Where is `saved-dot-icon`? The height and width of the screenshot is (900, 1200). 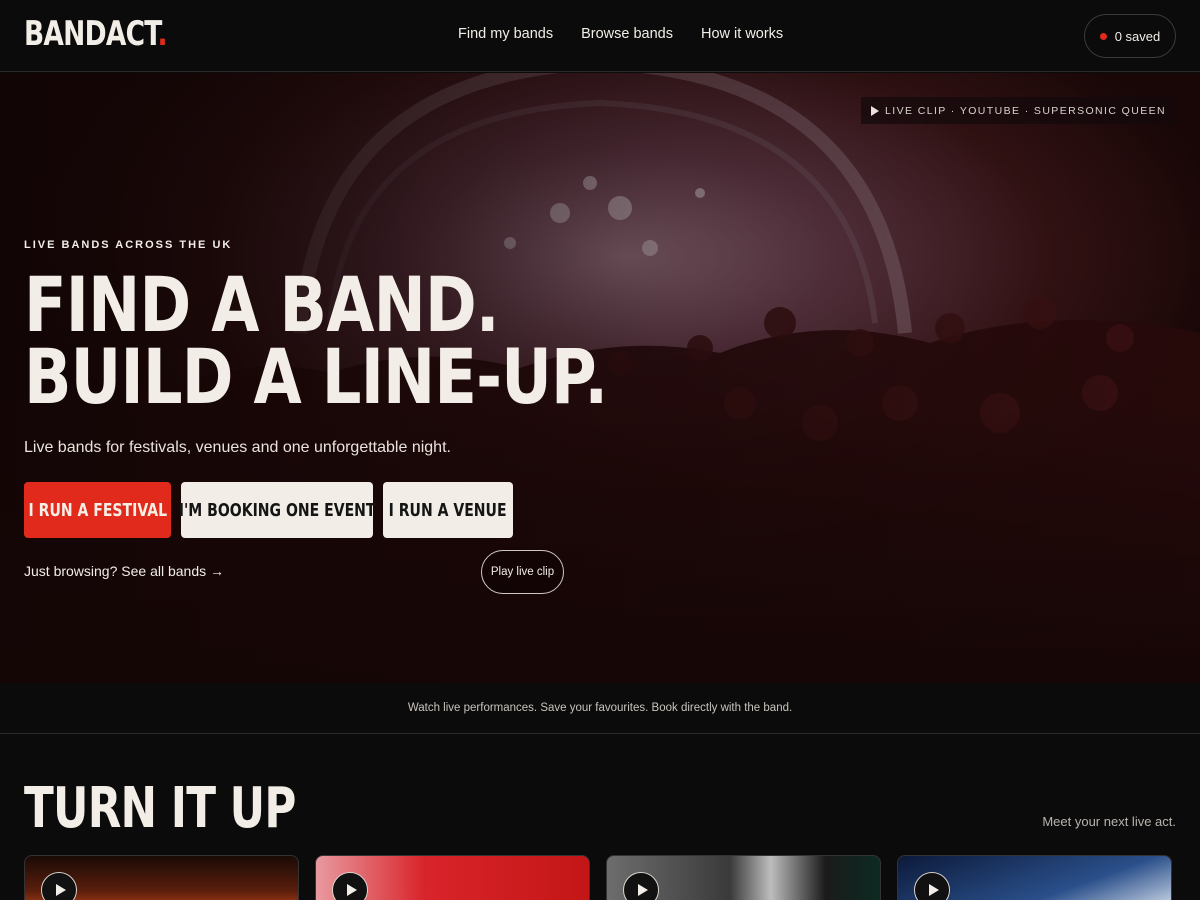
saved-dot-icon is located at coordinates (1103, 36).